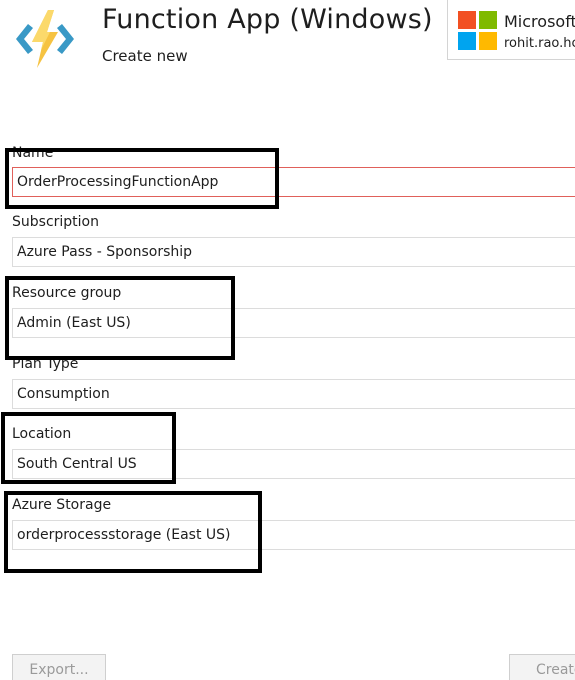 The height and width of the screenshot is (680, 575). I want to click on storage-label: Azure Storage, so click(62, 505).